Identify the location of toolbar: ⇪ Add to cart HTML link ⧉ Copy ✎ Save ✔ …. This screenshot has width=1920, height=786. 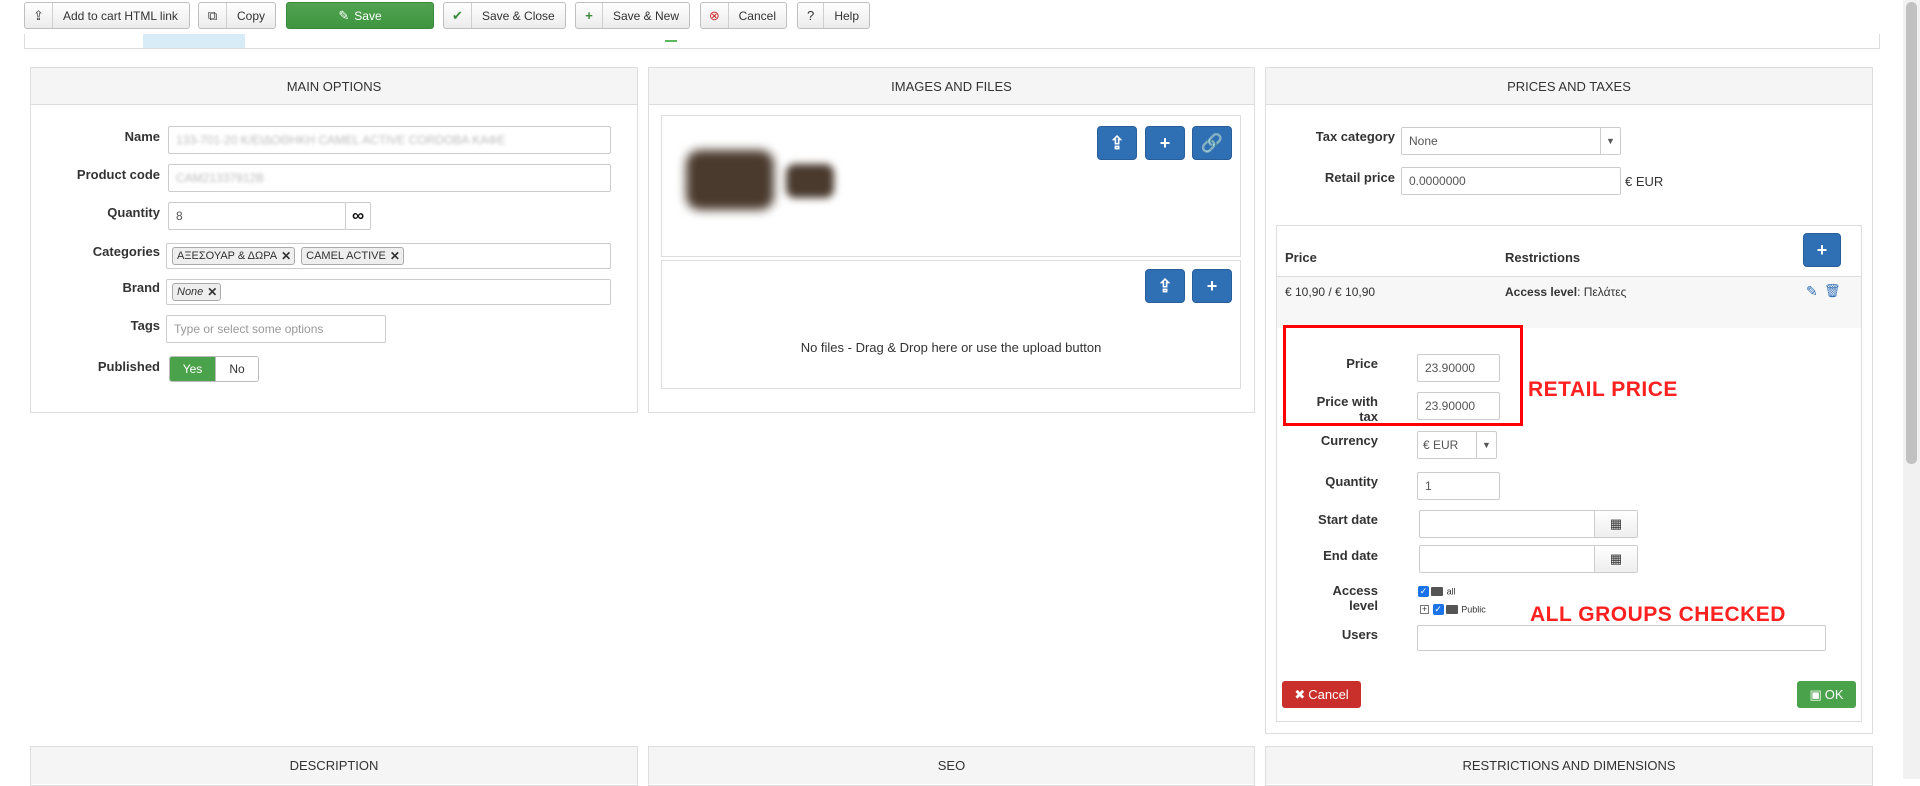
(950, 17).